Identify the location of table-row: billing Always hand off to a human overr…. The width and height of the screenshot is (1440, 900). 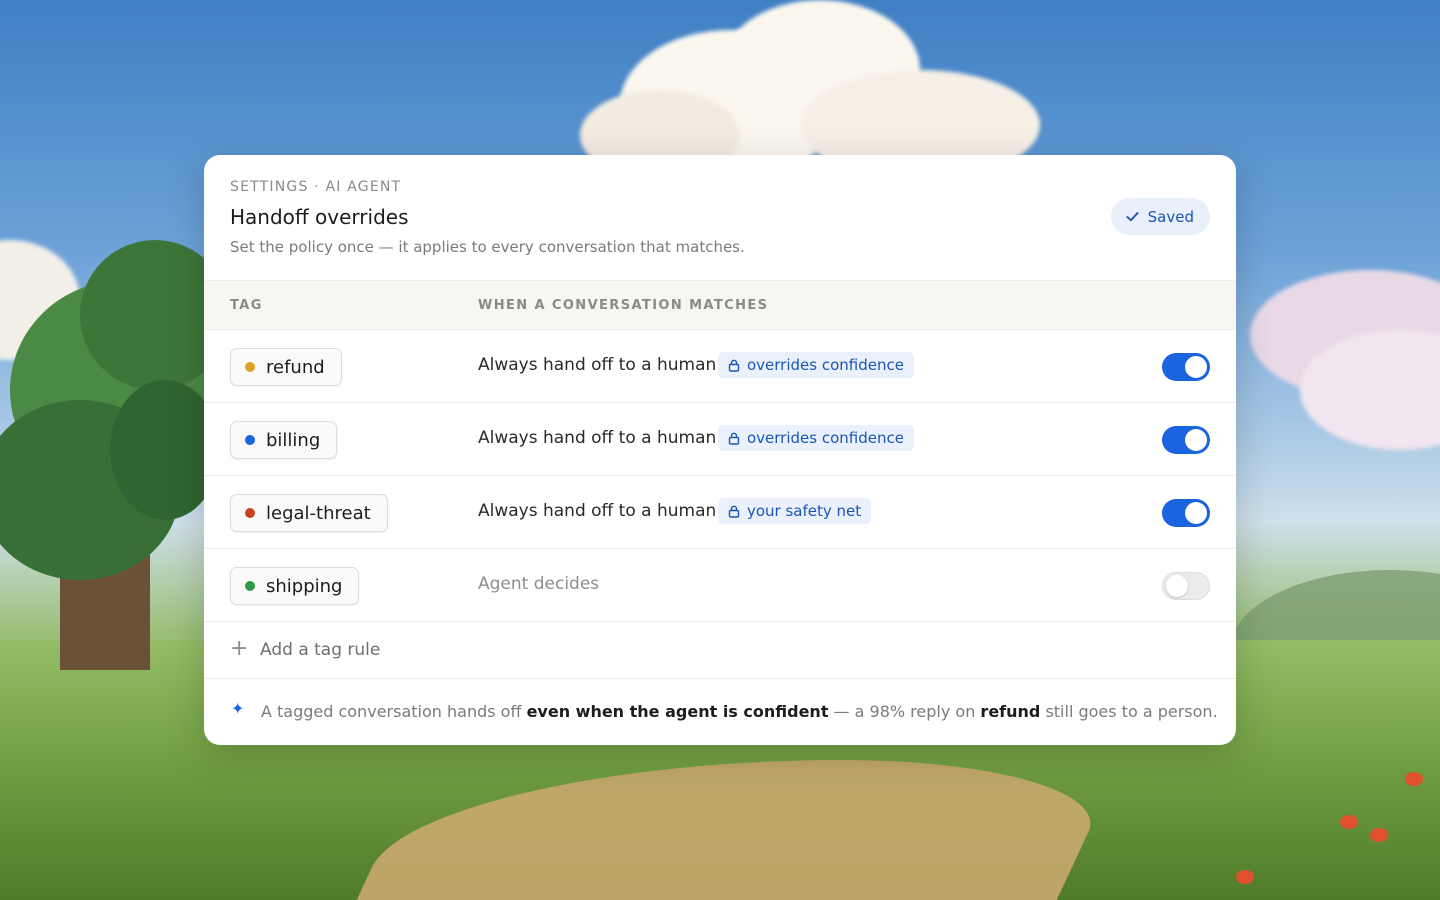
(720, 439).